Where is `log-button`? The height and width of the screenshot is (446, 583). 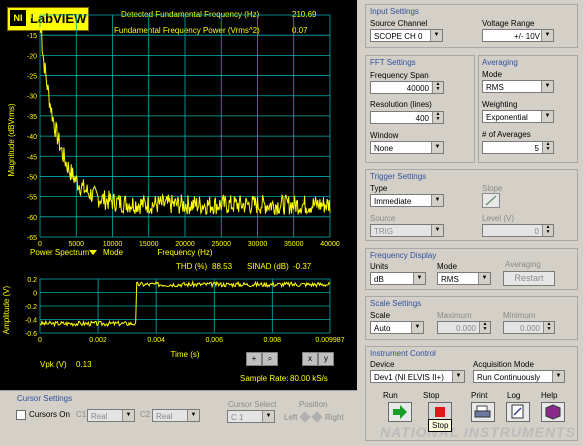 log-button is located at coordinates (518, 412).